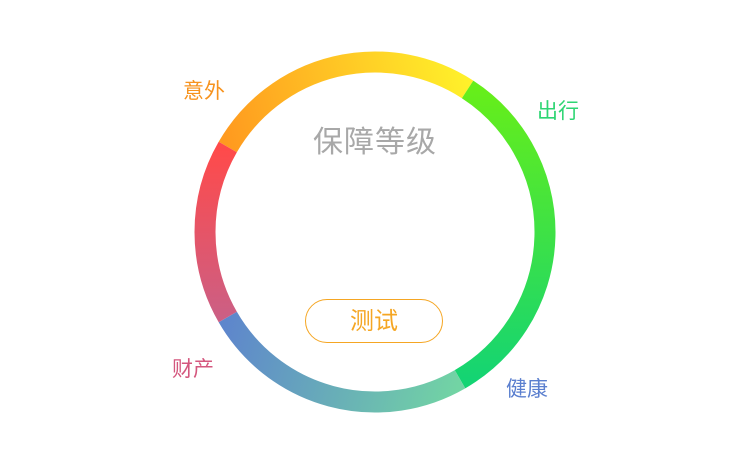 This screenshot has width=750, height=466. I want to click on test-button: 测试, so click(374, 321).